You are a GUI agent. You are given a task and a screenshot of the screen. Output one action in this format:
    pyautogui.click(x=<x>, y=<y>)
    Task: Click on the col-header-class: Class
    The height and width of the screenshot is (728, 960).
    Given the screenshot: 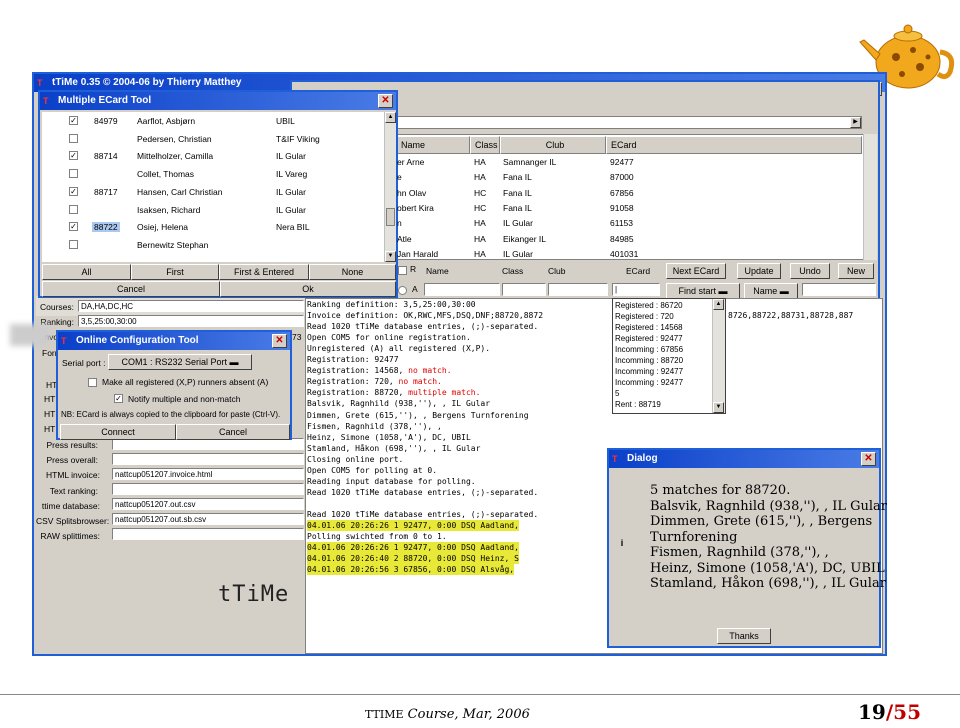 What is the action you would take?
    pyautogui.click(x=485, y=145)
    